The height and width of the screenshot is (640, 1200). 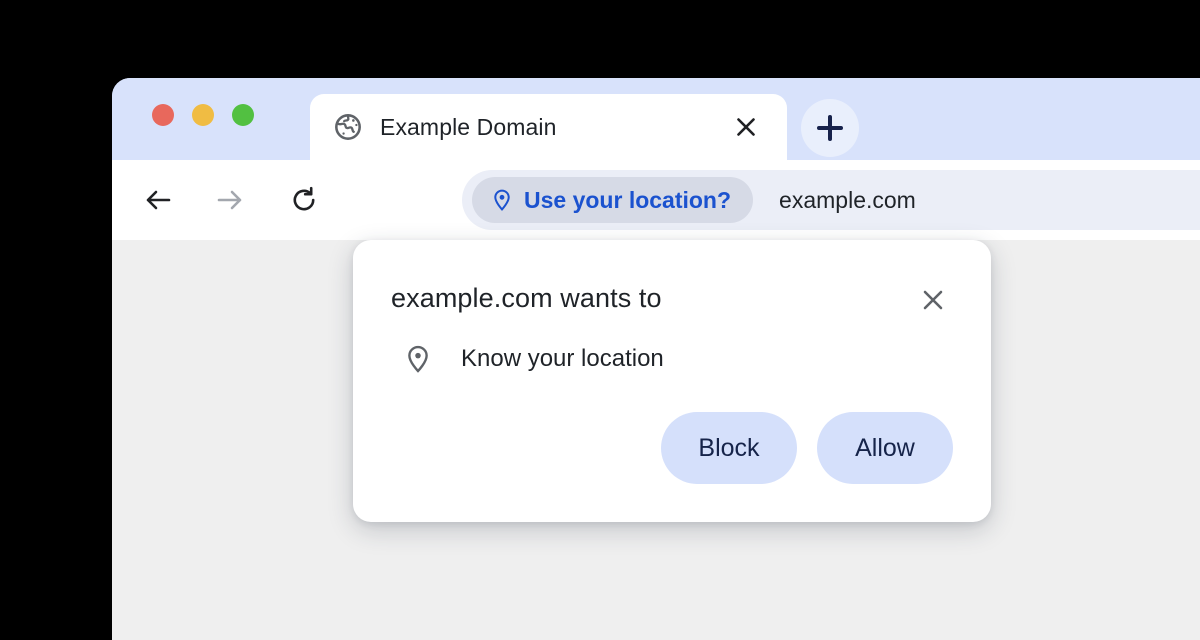 I want to click on reload-button, so click(x=304, y=200).